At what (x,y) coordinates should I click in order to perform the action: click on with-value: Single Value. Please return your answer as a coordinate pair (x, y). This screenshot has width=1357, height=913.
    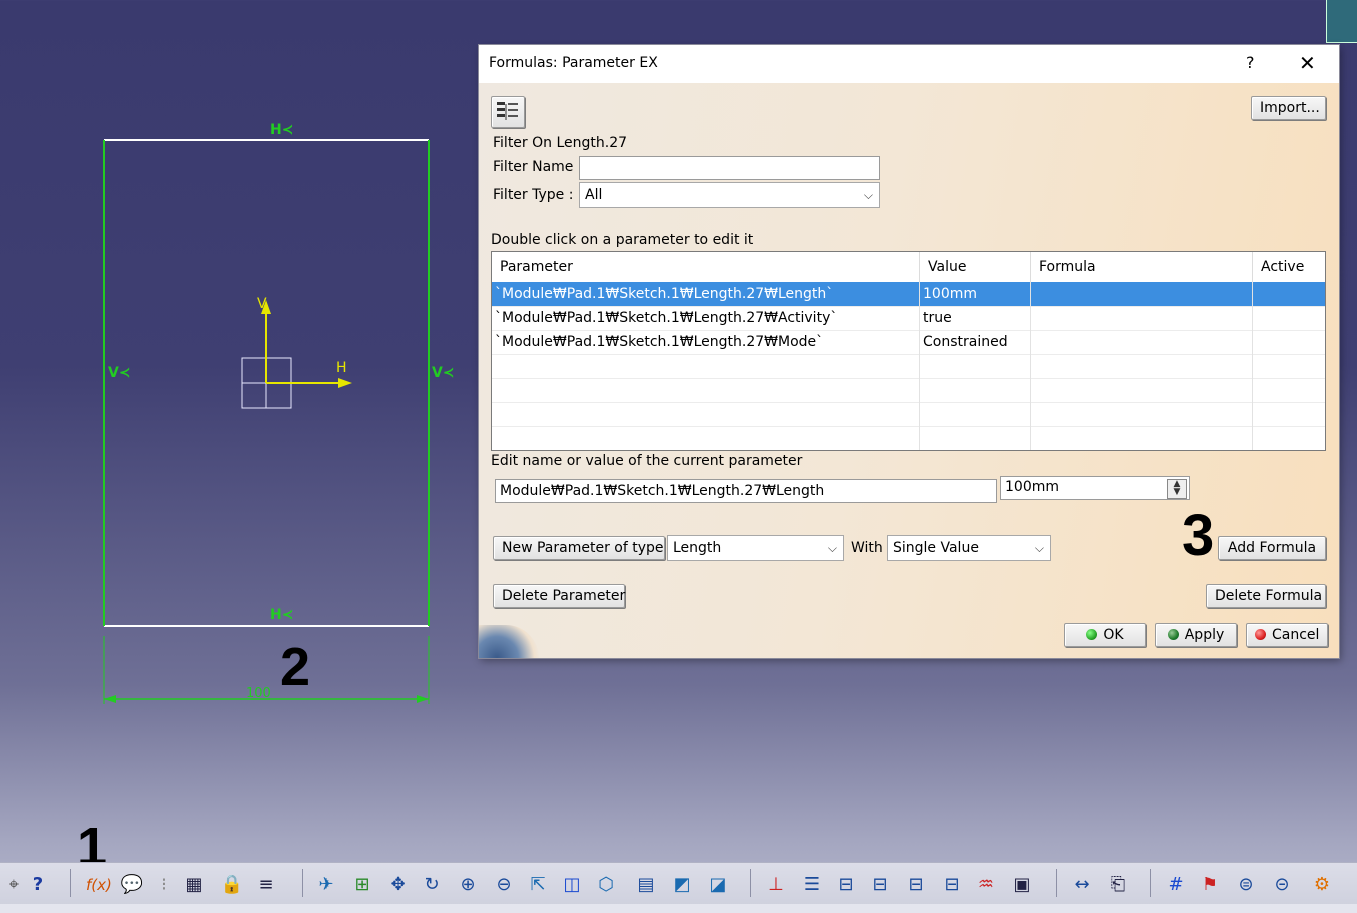
    Looking at the image, I should click on (936, 548).